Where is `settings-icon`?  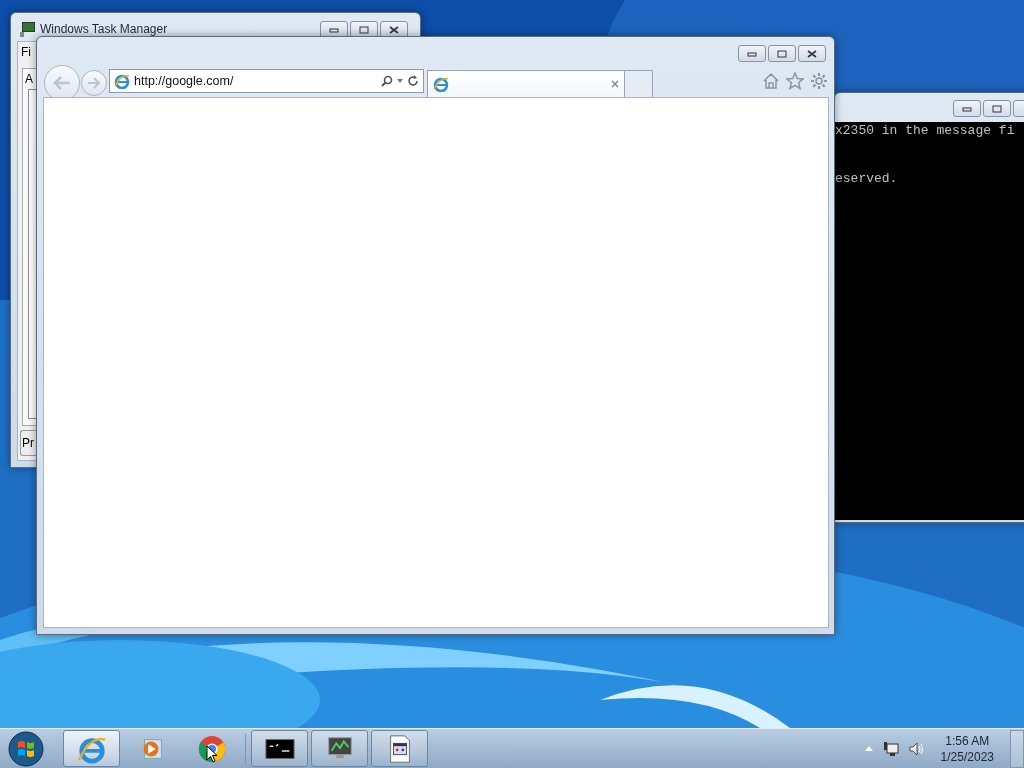 settings-icon is located at coordinates (819, 81).